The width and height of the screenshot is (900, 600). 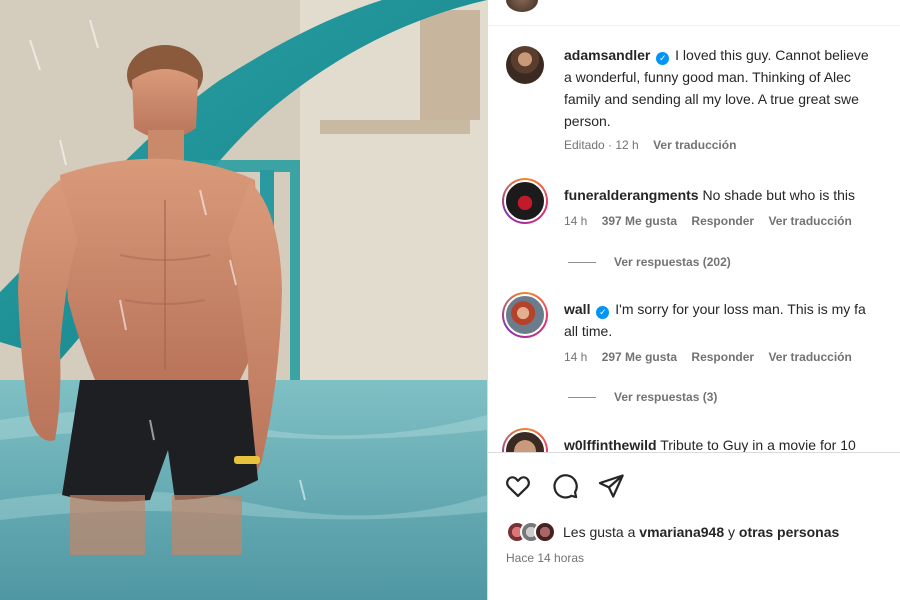 I want to click on heart-icon, so click(x=518, y=486).